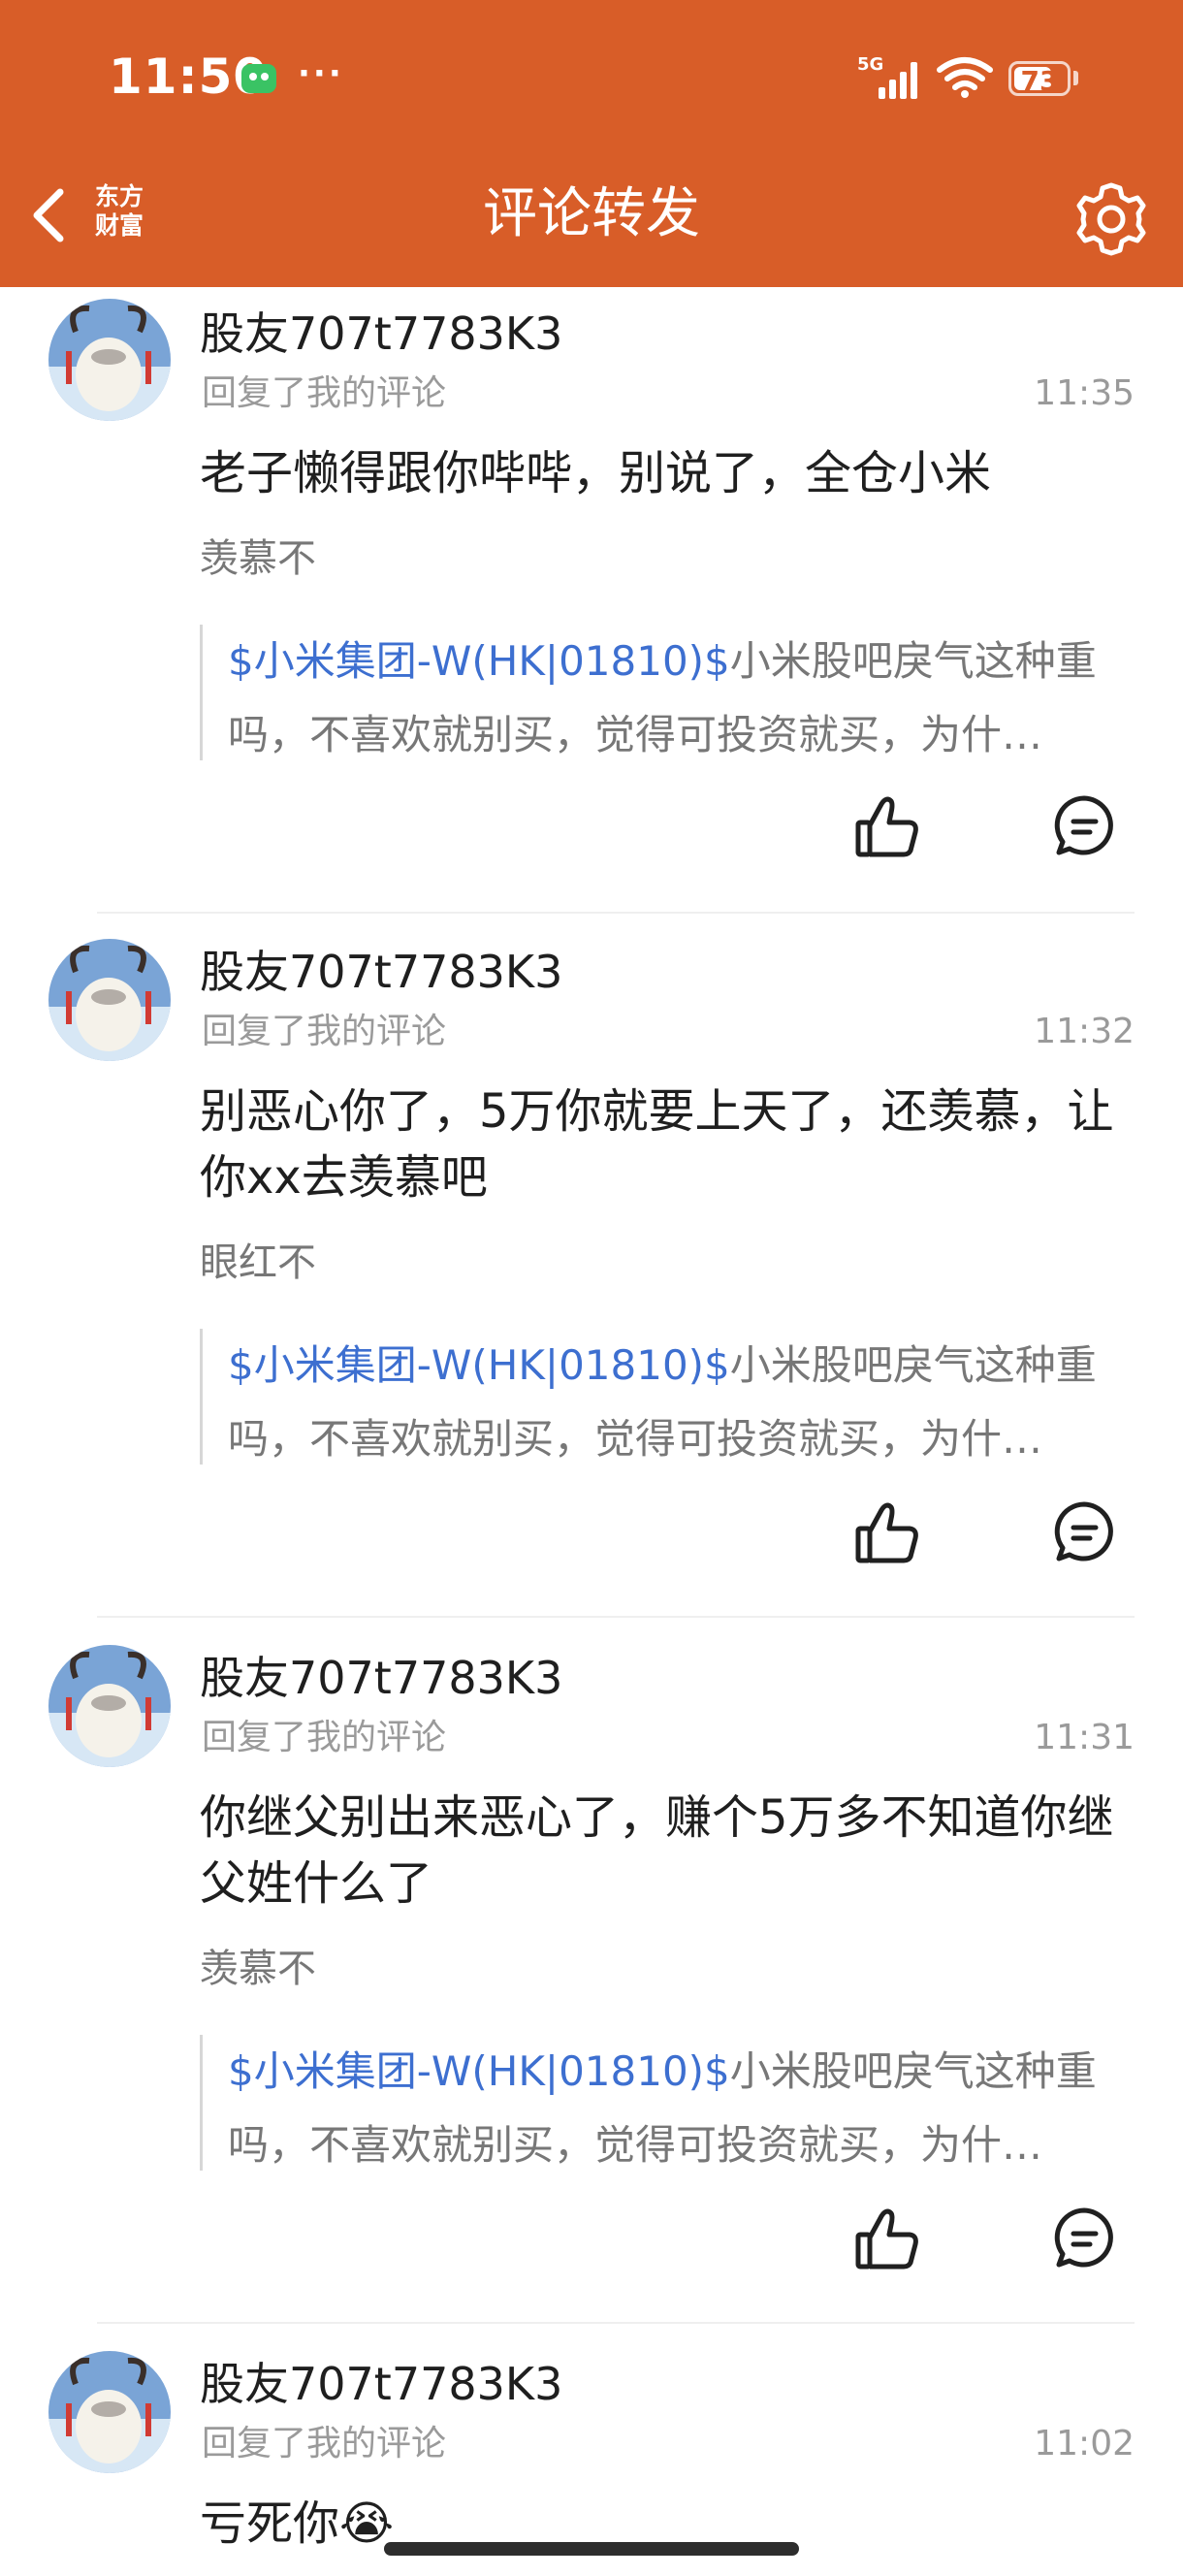 The height and width of the screenshot is (2576, 1183). I want to click on wechat-icon, so click(258, 78).